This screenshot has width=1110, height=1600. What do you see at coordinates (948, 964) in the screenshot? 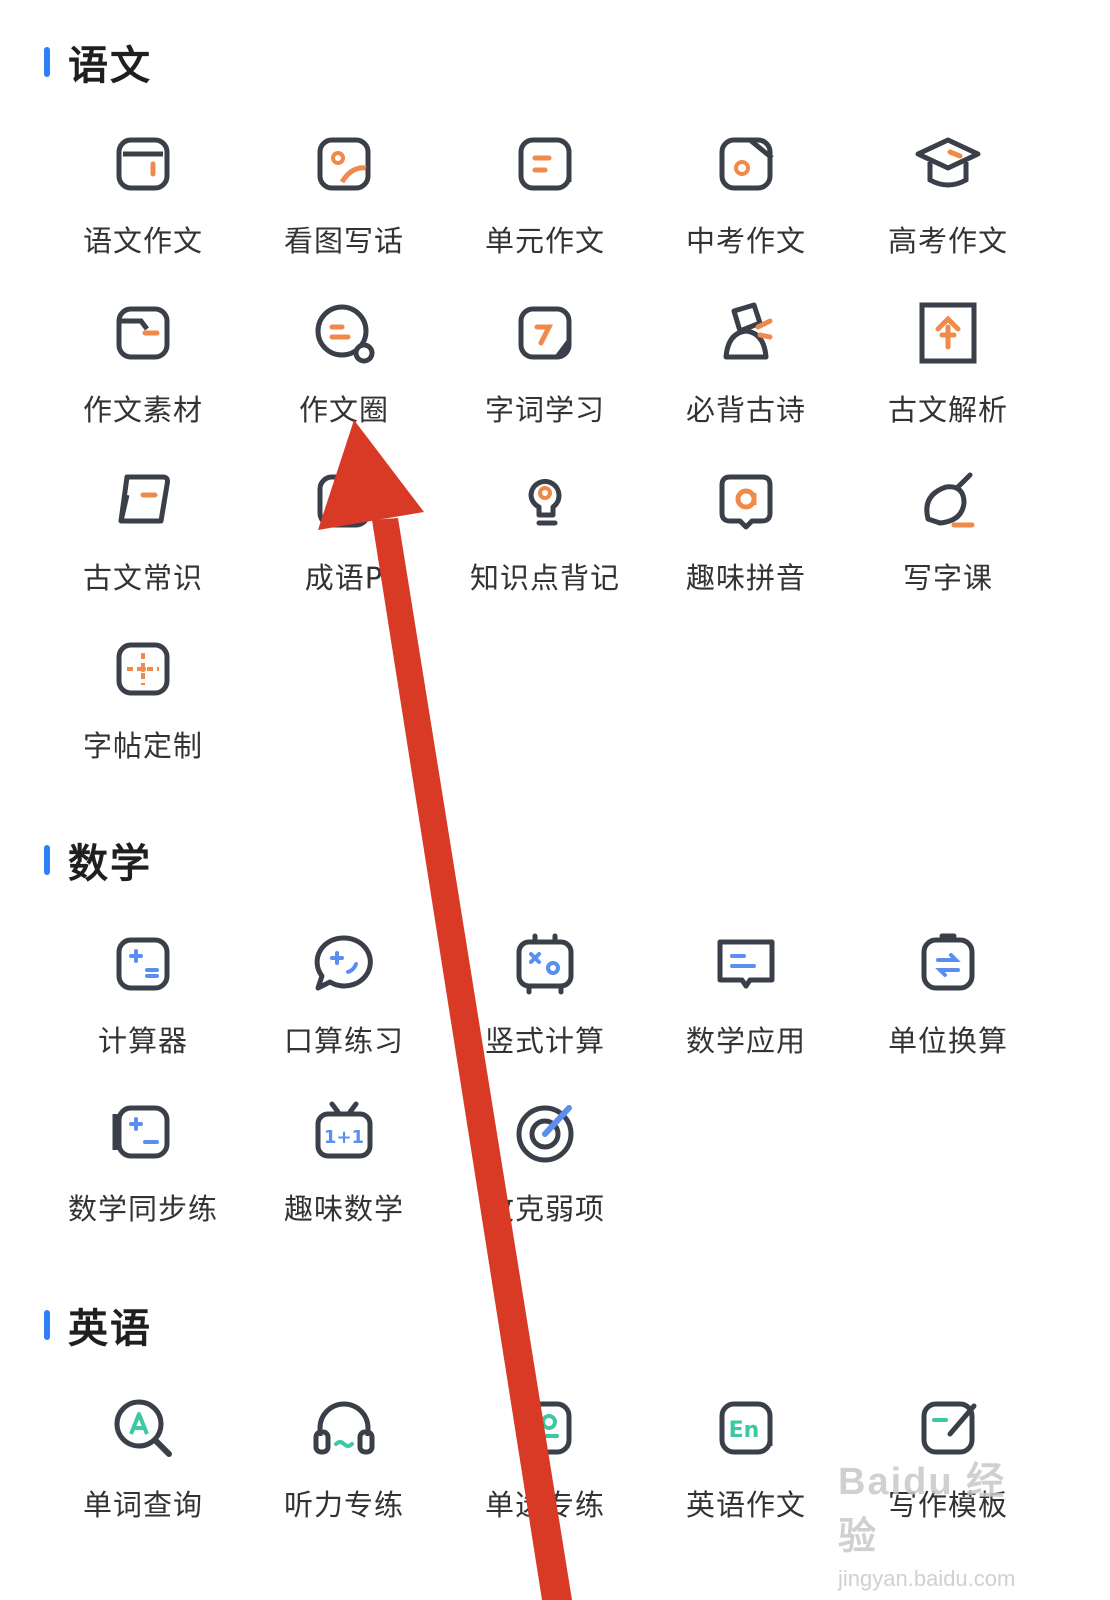
I see `unit-convert-icon` at bounding box center [948, 964].